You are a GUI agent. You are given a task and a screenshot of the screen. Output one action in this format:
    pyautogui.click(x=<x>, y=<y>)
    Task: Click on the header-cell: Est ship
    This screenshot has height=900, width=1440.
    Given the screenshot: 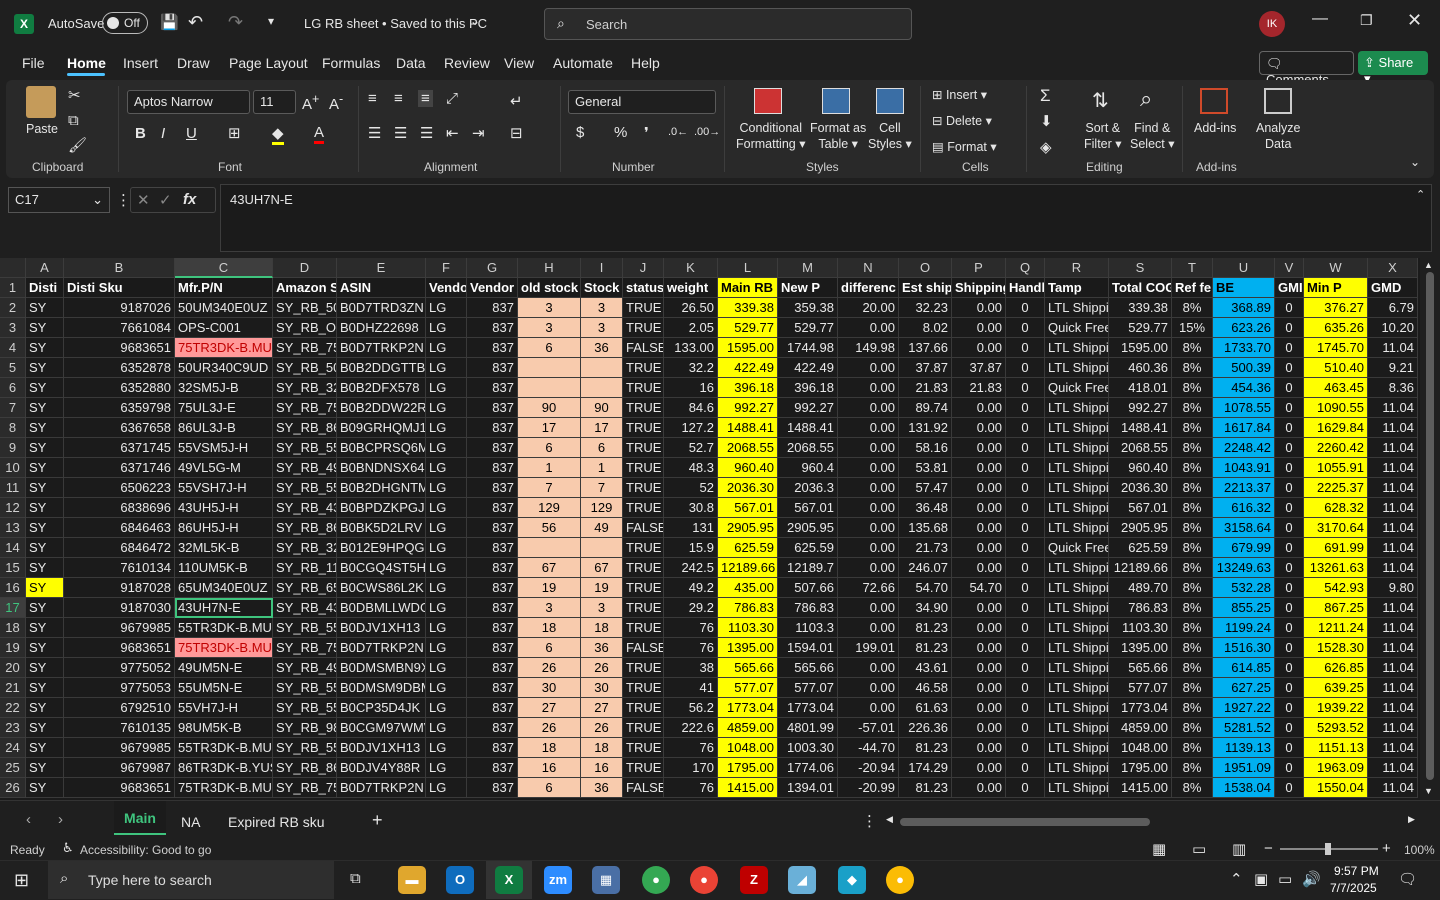 What is the action you would take?
    pyautogui.click(x=925, y=288)
    